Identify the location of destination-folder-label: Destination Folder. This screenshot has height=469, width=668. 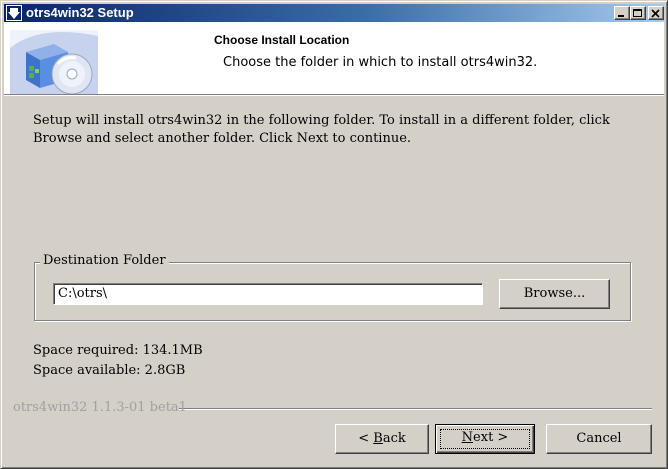
(104, 261).